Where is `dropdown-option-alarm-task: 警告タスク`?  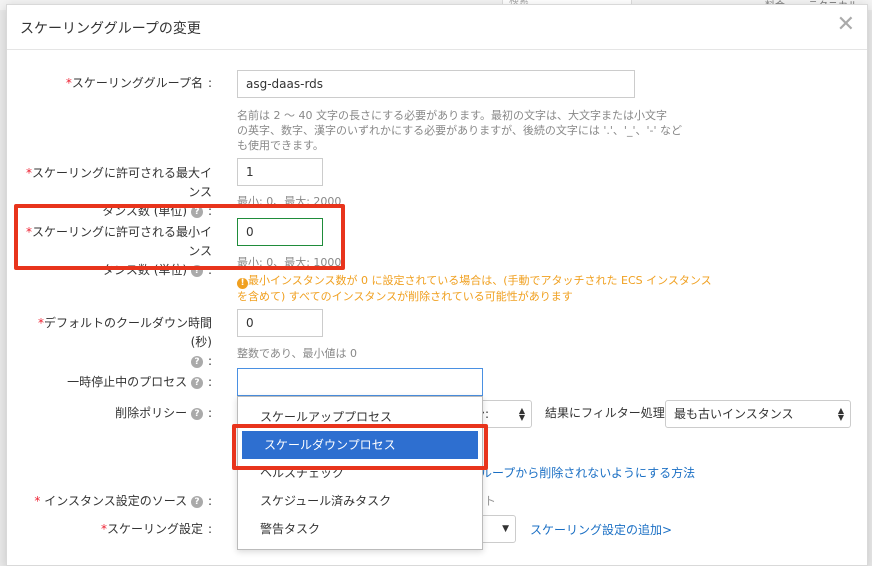 dropdown-option-alarm-task: 警告タスク is located at coordinates (360, 529).